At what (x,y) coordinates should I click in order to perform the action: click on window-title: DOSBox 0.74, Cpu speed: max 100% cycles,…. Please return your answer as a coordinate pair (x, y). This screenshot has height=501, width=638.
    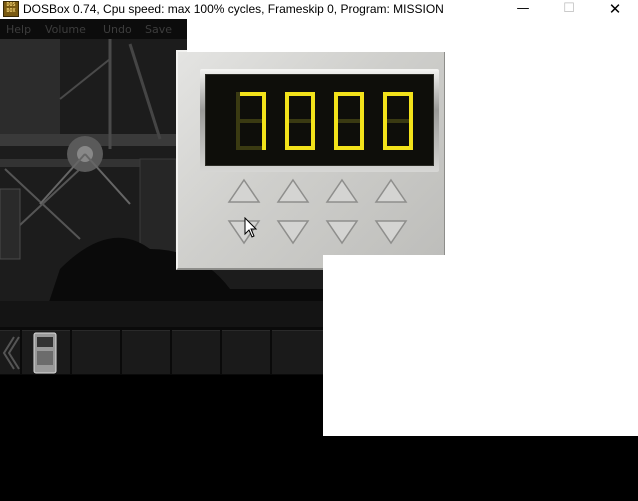
    Looking at the image, I should click on (233, 9).